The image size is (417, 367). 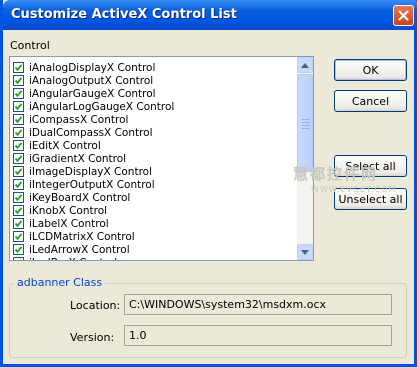 I want to click on arrow-up-icon, so click(x=305, y=65).